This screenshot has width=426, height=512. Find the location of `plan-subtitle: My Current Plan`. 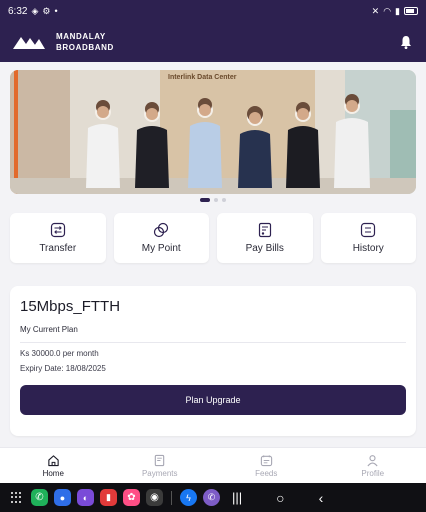

plan-subtitle: My Current Plan is located at coordinates (49, 329).